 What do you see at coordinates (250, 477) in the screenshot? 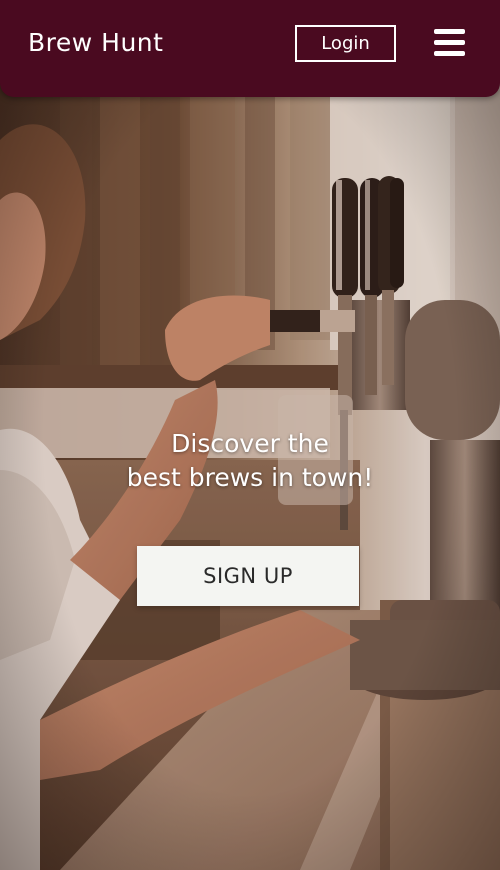
I see `hero-tagline-line2: best brews in town!` at bounding box center [250, 477].